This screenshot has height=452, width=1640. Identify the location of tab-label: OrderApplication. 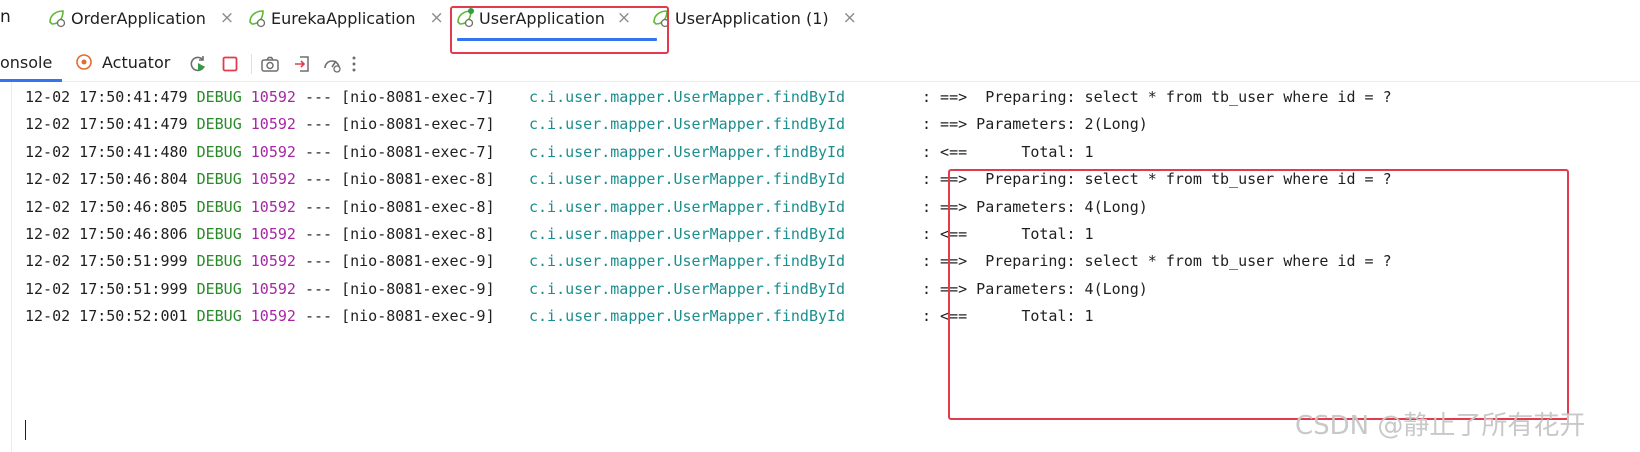
(138, 18).